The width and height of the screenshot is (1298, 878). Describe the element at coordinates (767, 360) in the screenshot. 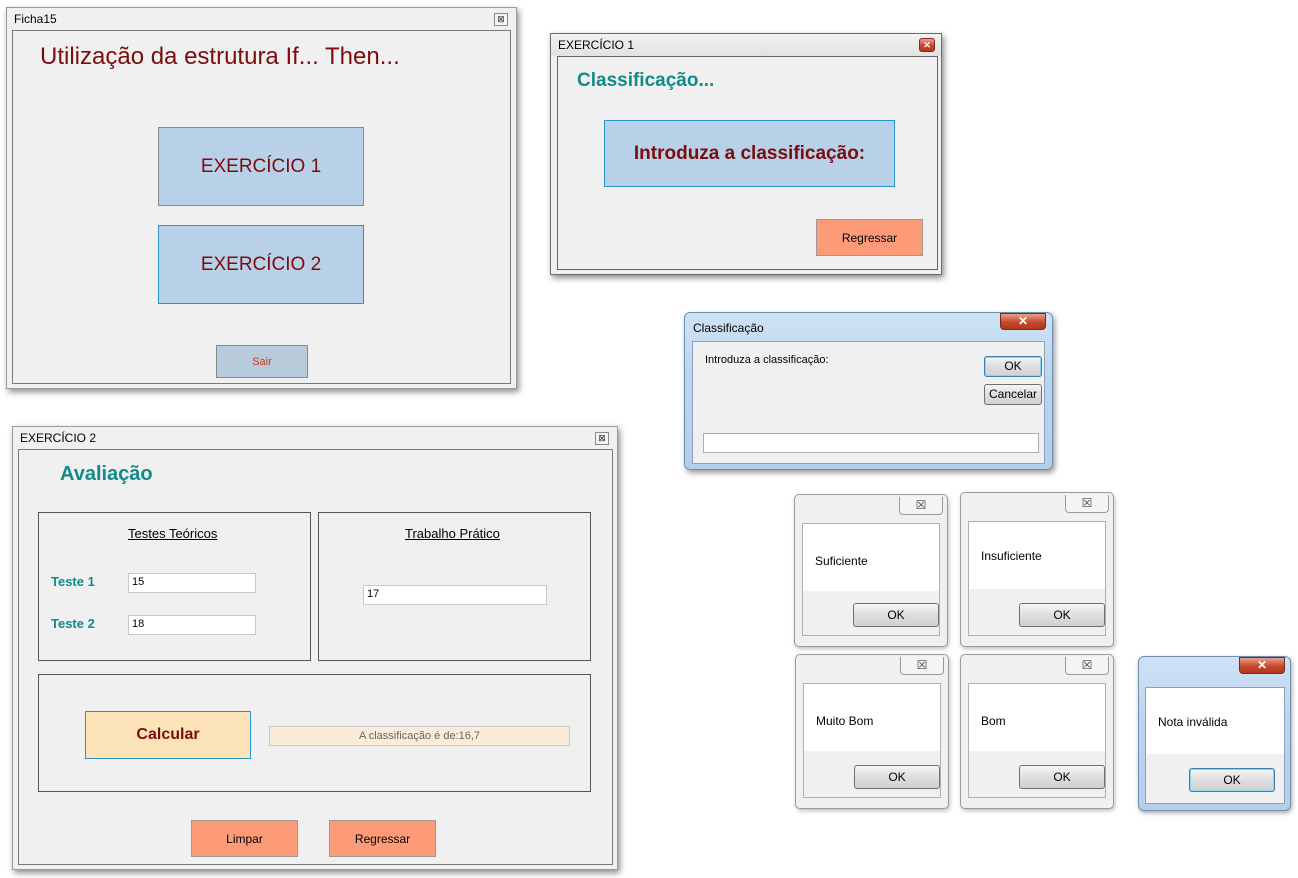

I see `inputbox-prompt: Introduza a classificação:` at that location.